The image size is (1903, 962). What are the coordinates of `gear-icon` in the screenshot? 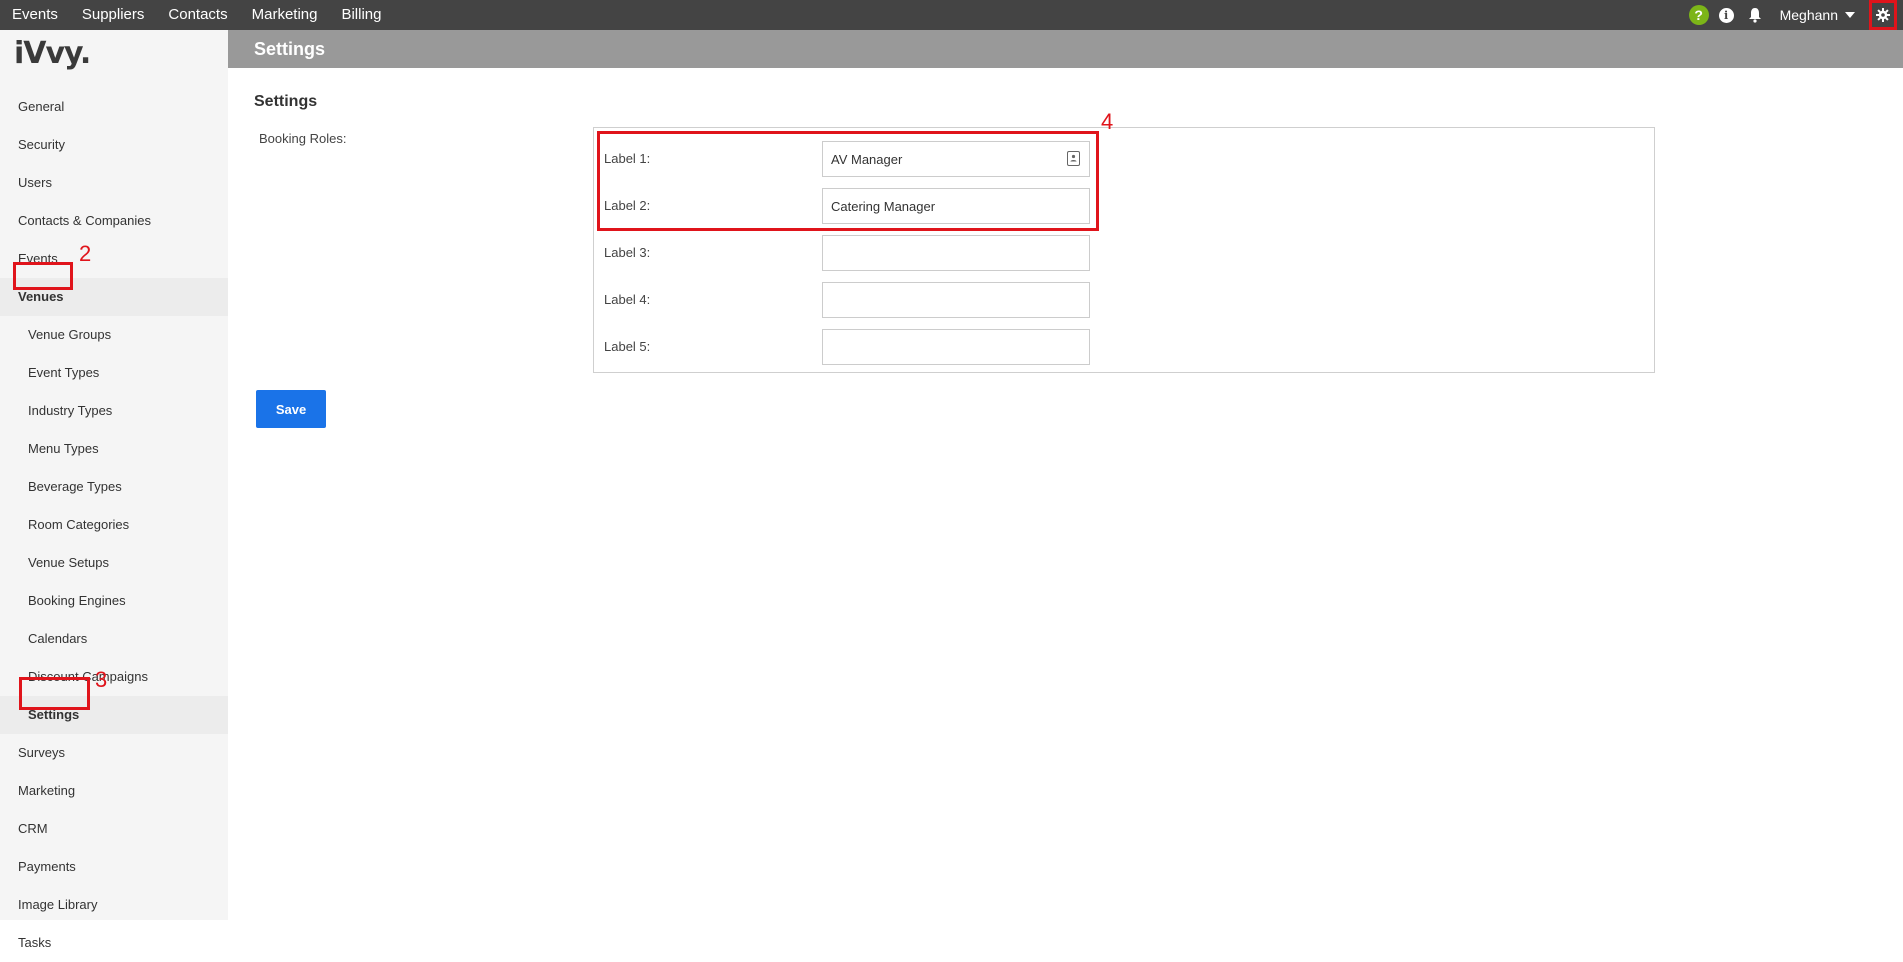 It's located at (1883, 15).